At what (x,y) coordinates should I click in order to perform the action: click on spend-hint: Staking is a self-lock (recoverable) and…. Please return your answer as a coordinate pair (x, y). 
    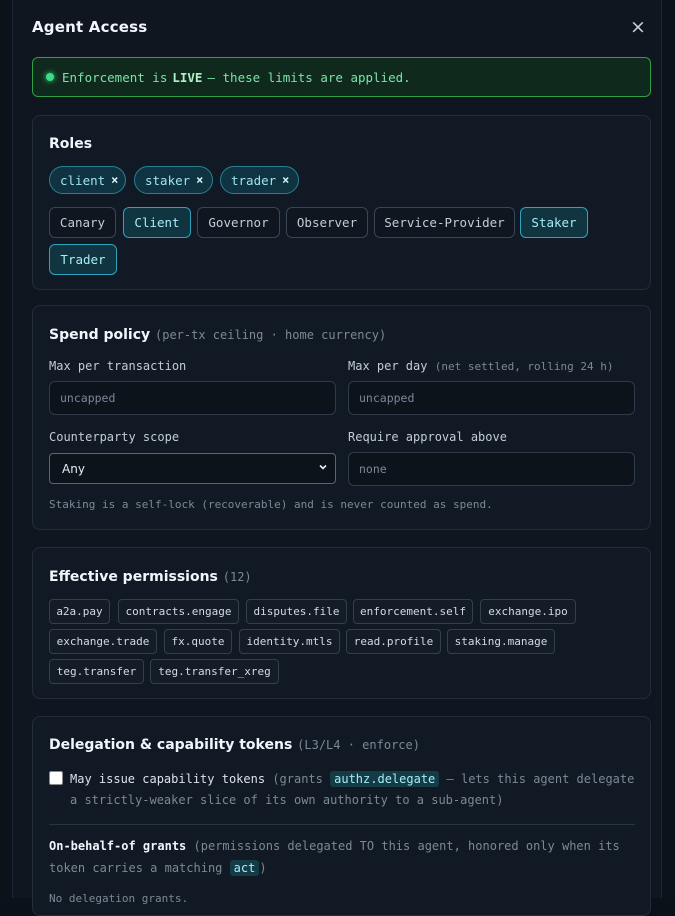
    Looking at the image, I should click on (271, 504).